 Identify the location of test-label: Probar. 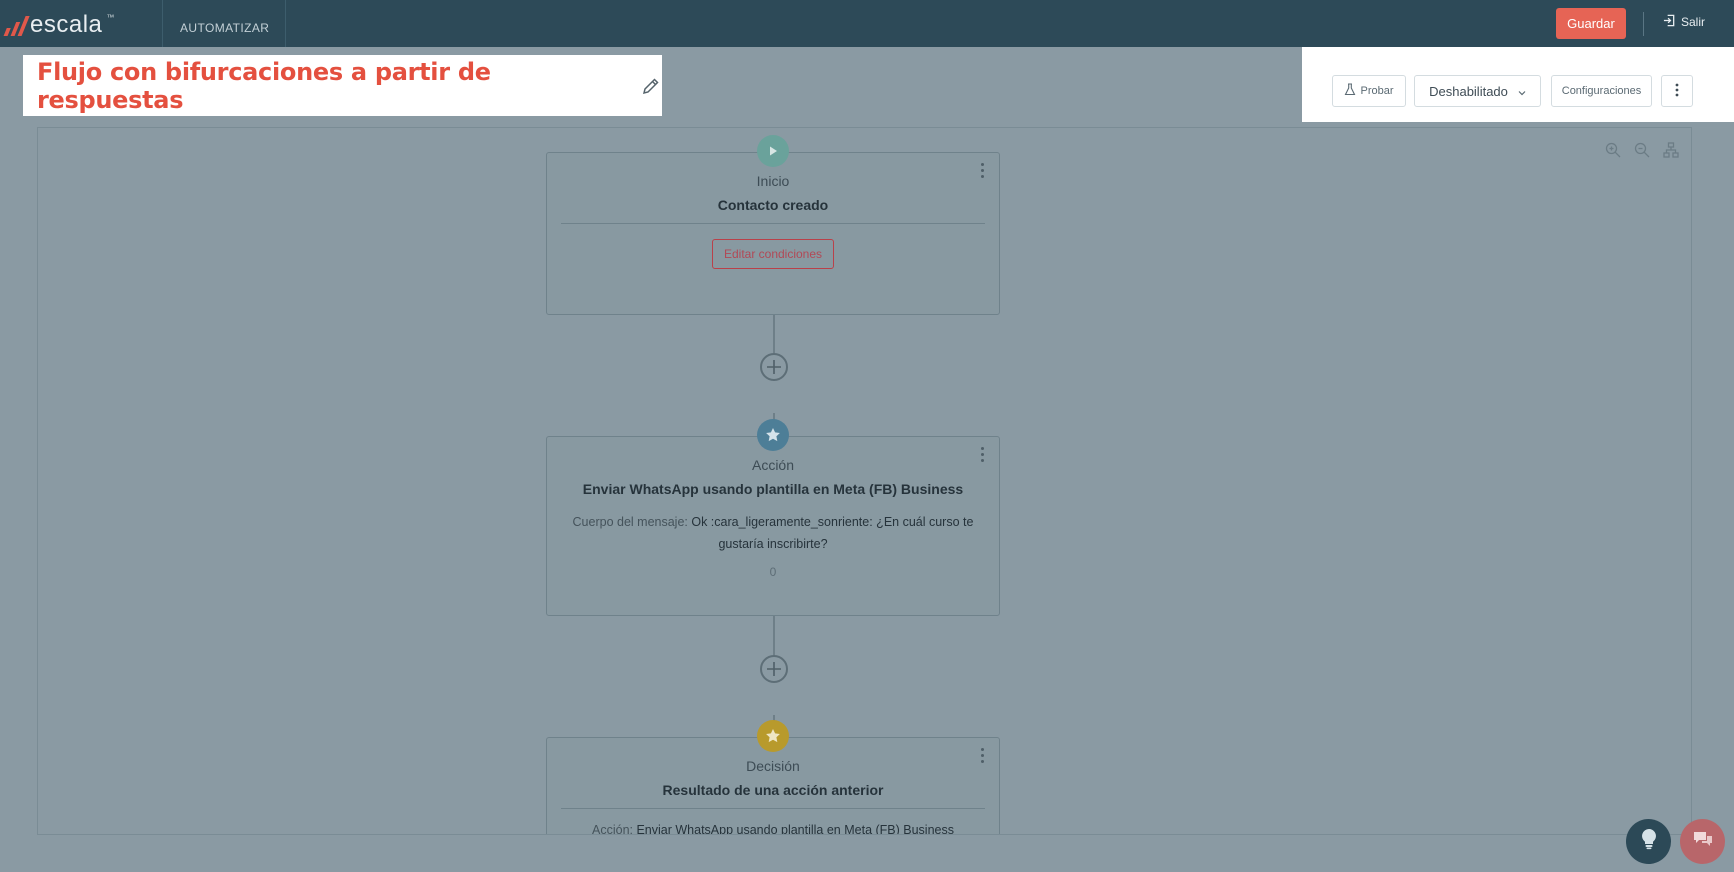
(1377, 91).